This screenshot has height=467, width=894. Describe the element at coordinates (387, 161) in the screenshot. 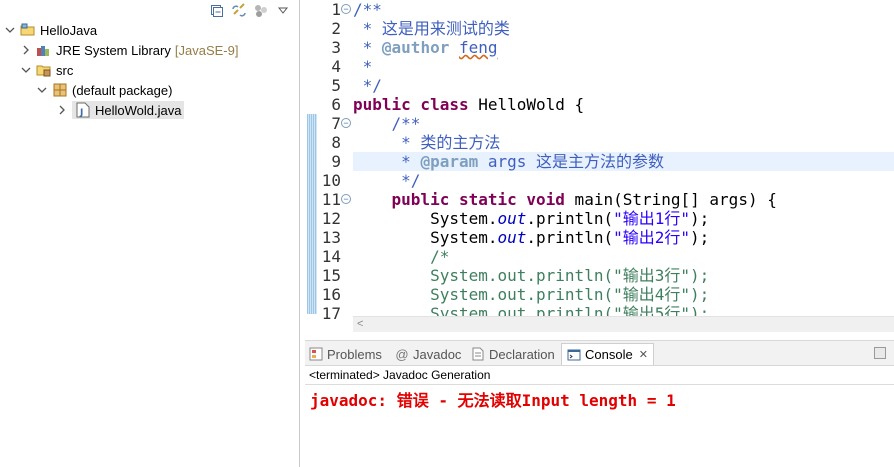

I see `javadoc-prefix: *` at that location.